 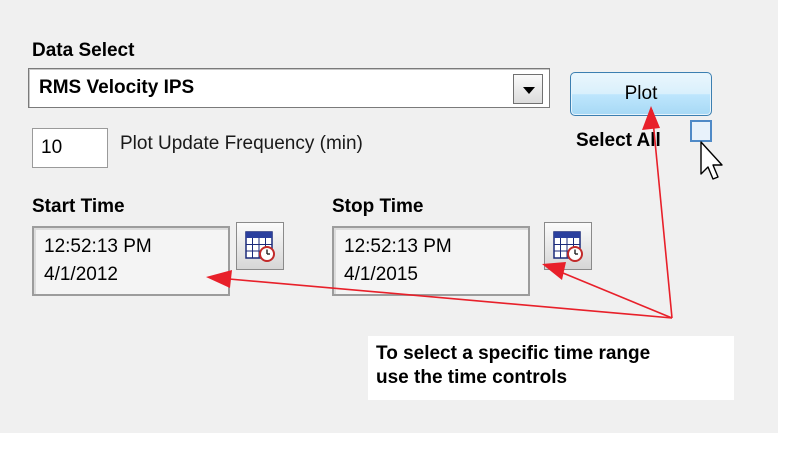 What do you see at coordinates (662, 214) in the screenshot?
I see `arrow-to-plot-button` at bounding box center [662, 214].